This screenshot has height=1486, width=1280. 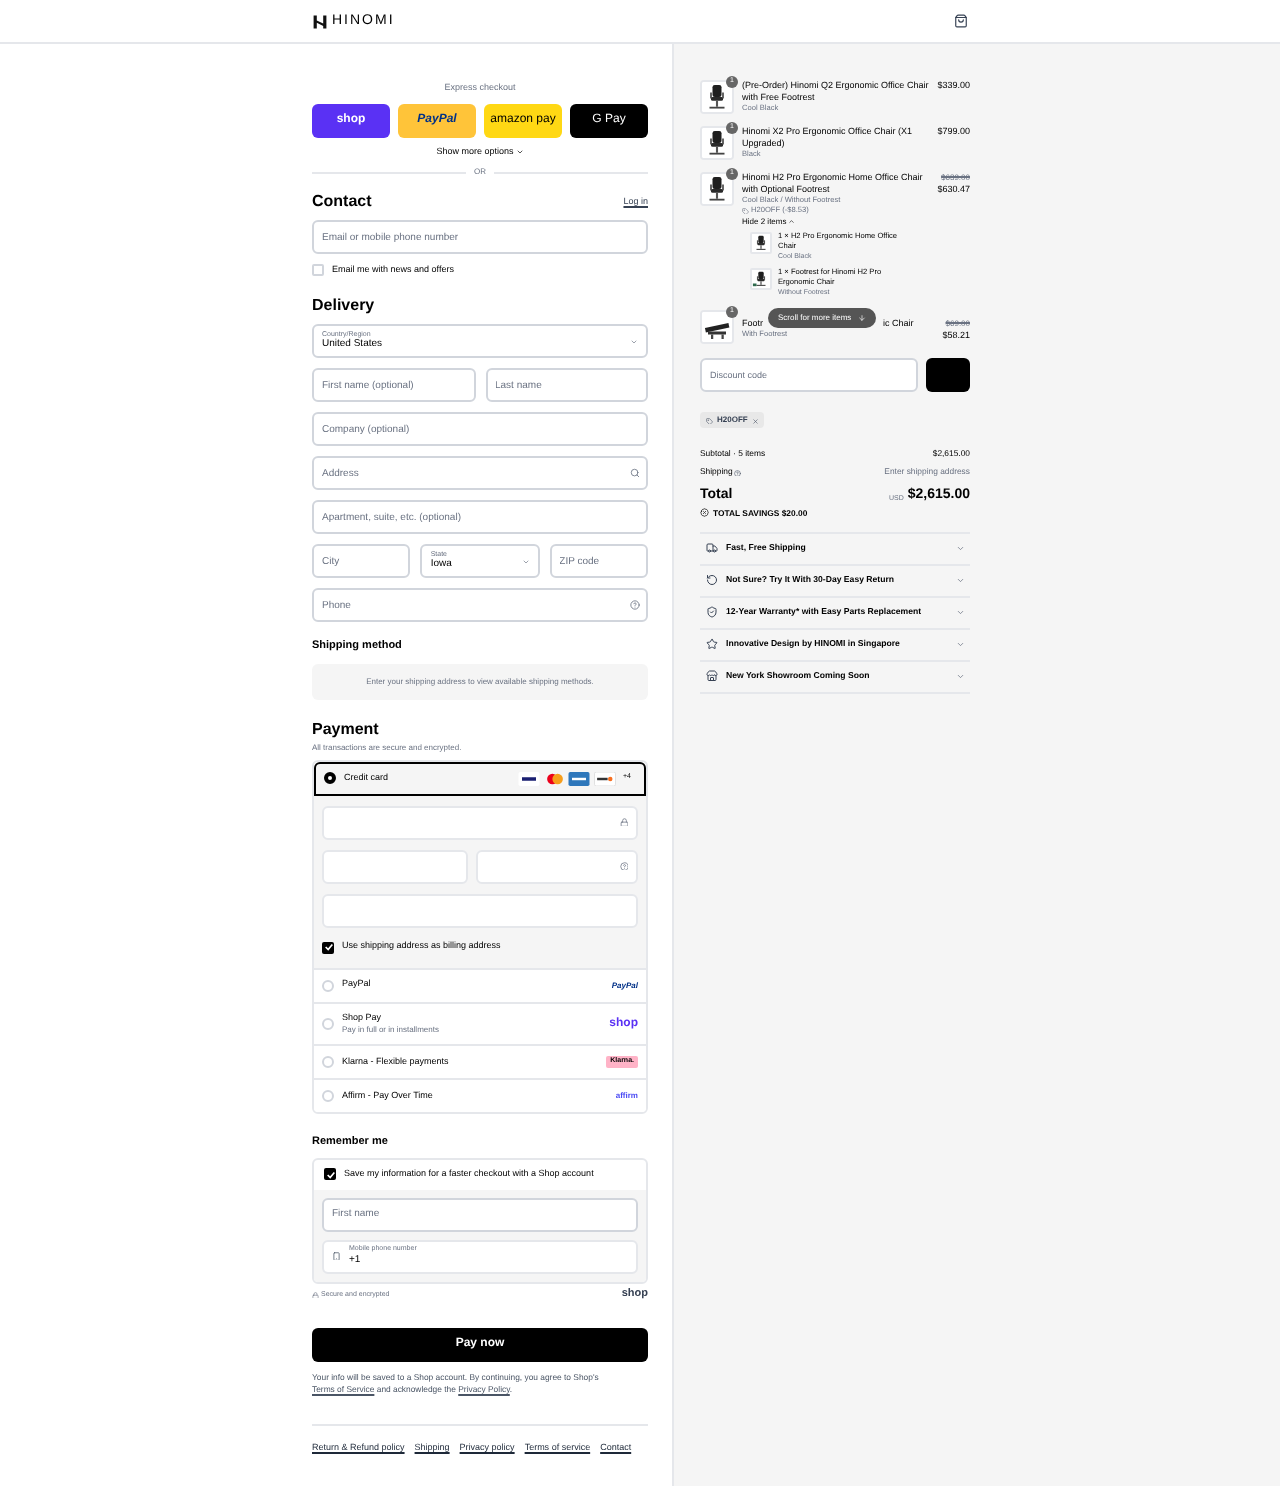 I want to click on cart-icon, so click(x=961, y=21).